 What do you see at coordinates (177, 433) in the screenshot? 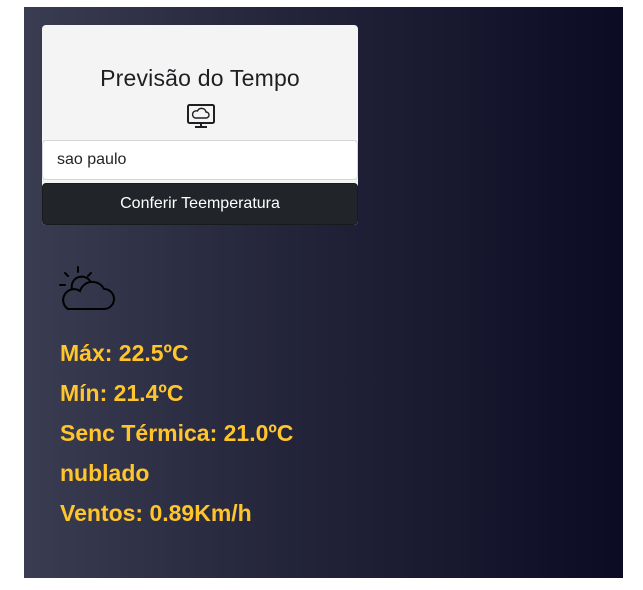
I see `feels-like-temperature: Senc Térmica: 21.0ºC` at bounding box center [177, 433].